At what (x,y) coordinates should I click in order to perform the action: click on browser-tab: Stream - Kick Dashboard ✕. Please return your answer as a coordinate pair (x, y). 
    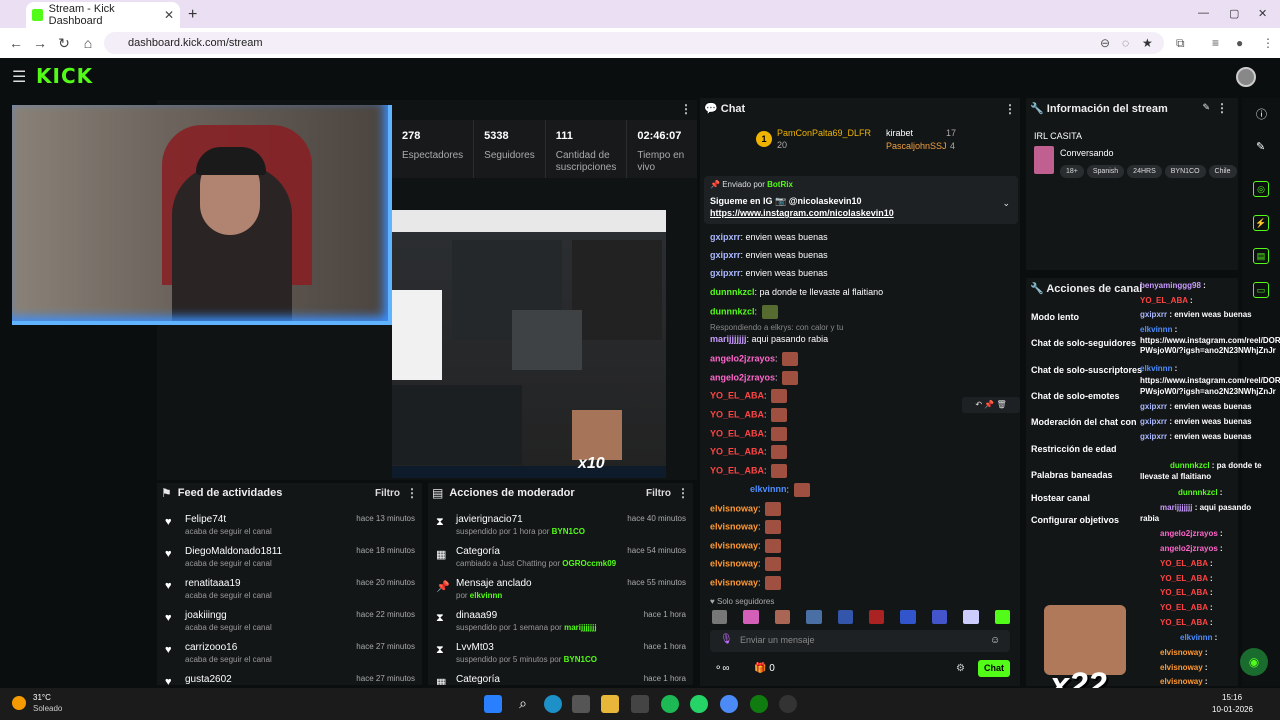
    Looking at the image, I should click on (103, 15).